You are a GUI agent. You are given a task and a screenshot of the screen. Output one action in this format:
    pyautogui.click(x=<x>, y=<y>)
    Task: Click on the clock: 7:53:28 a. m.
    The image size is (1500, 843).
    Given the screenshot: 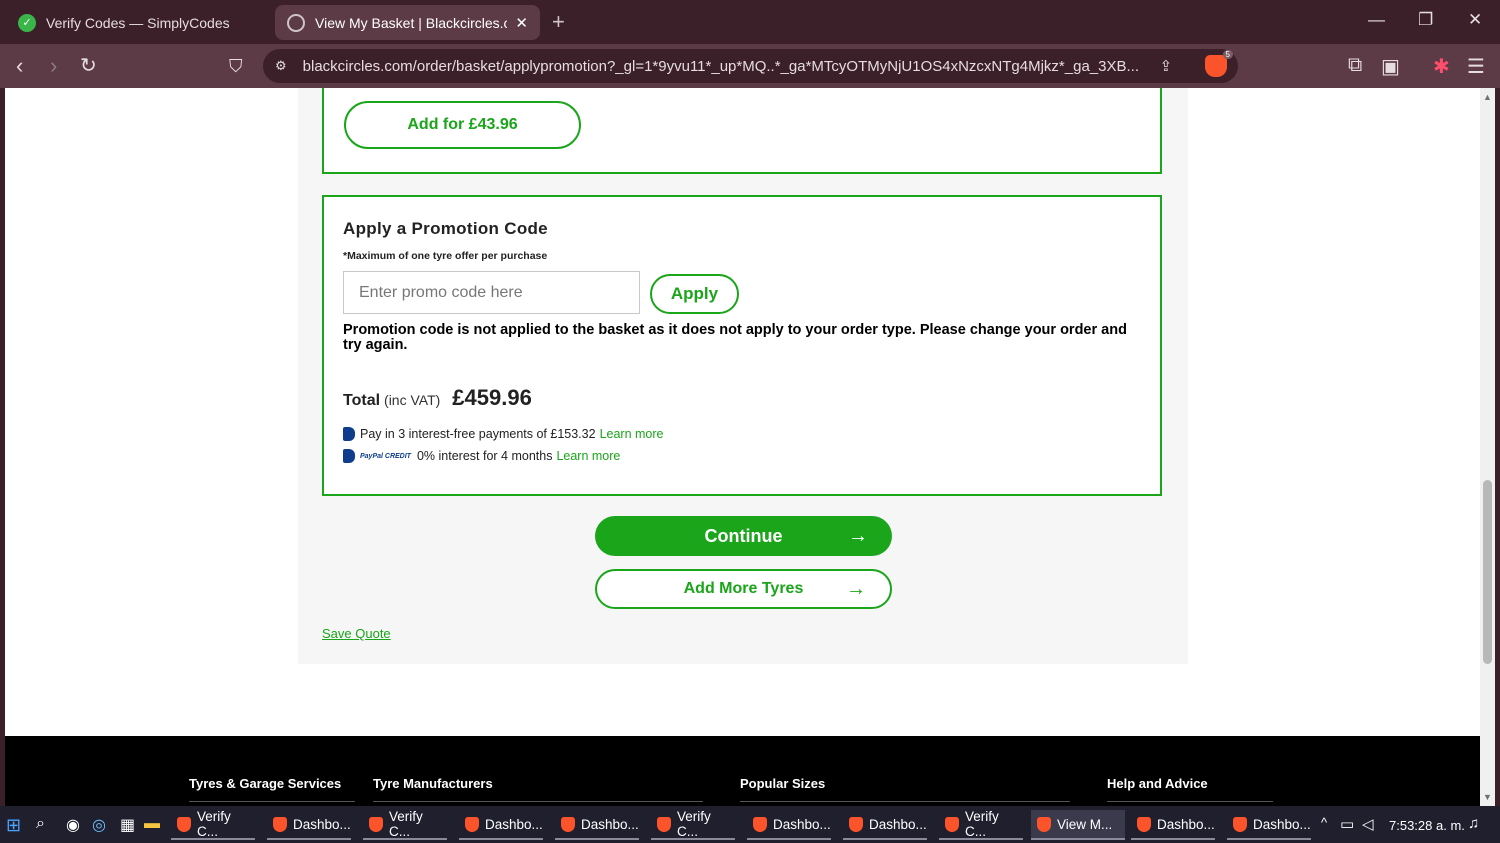 What is the action you would take?
    pyautogui.click(x=1427, y=825)
    